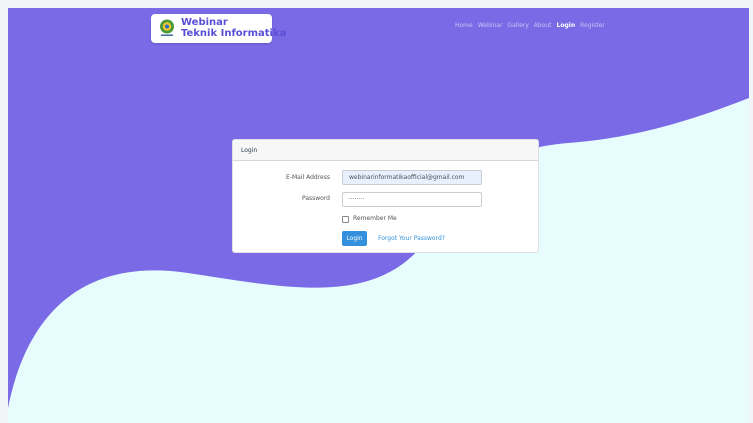 Image resolution: width=753 pixels, height=423 pixels. Describe the element at coordinates (354, 238) in the screenshot. I see `login-button: Login` at that location.